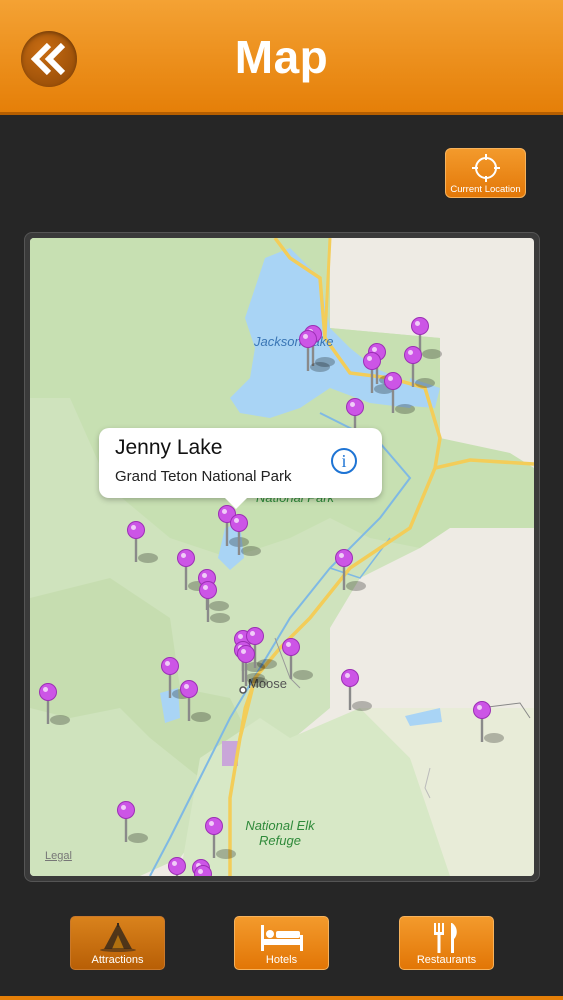 This screenshot has width=563, height=1000. I want to click on callout-title: Jenny Lake, so click(169, 447).